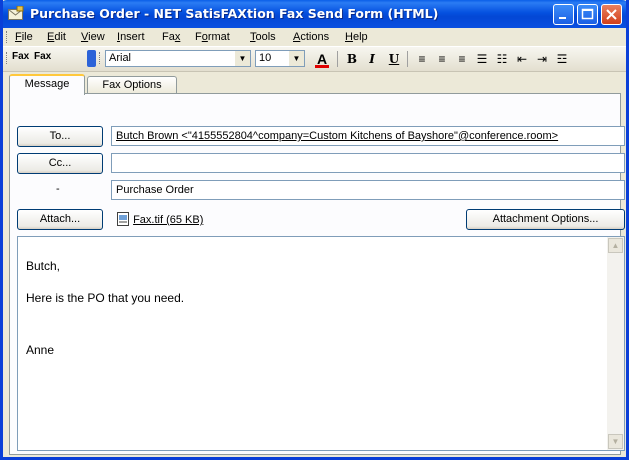 The image size is (629, 460). I want to click on align-right-icon: ≡, so click(462, 59).